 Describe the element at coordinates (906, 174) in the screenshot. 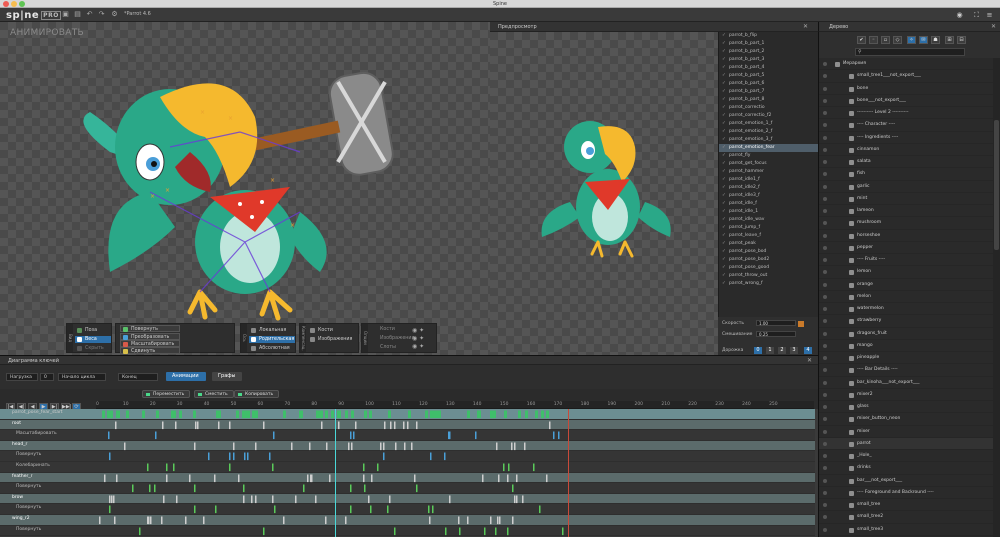

I see `tree-item: fish` at that location.